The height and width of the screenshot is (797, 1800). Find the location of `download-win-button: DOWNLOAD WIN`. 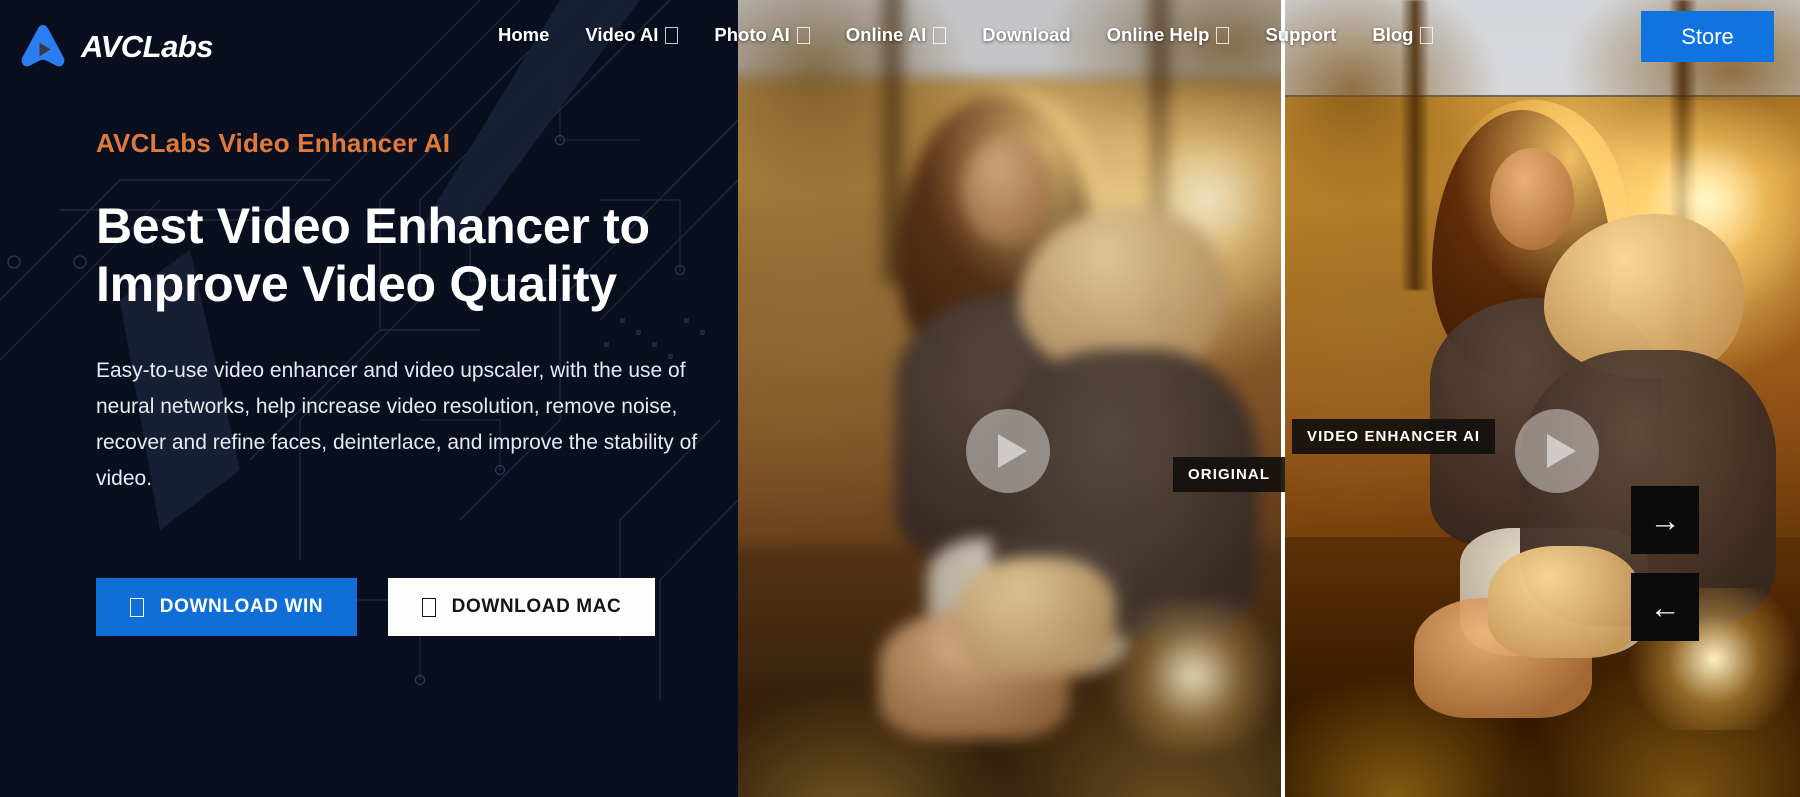

download-win-button: DOWNLOAD WIN is located at coordinates (226, 607).